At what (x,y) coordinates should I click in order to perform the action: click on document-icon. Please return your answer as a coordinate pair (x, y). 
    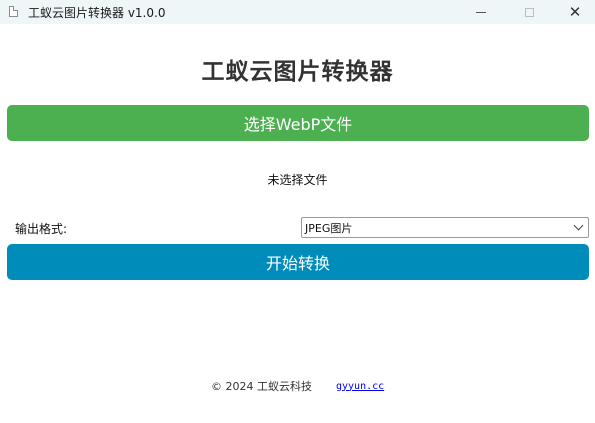
    Looking at the image, I should click on (13, 11).